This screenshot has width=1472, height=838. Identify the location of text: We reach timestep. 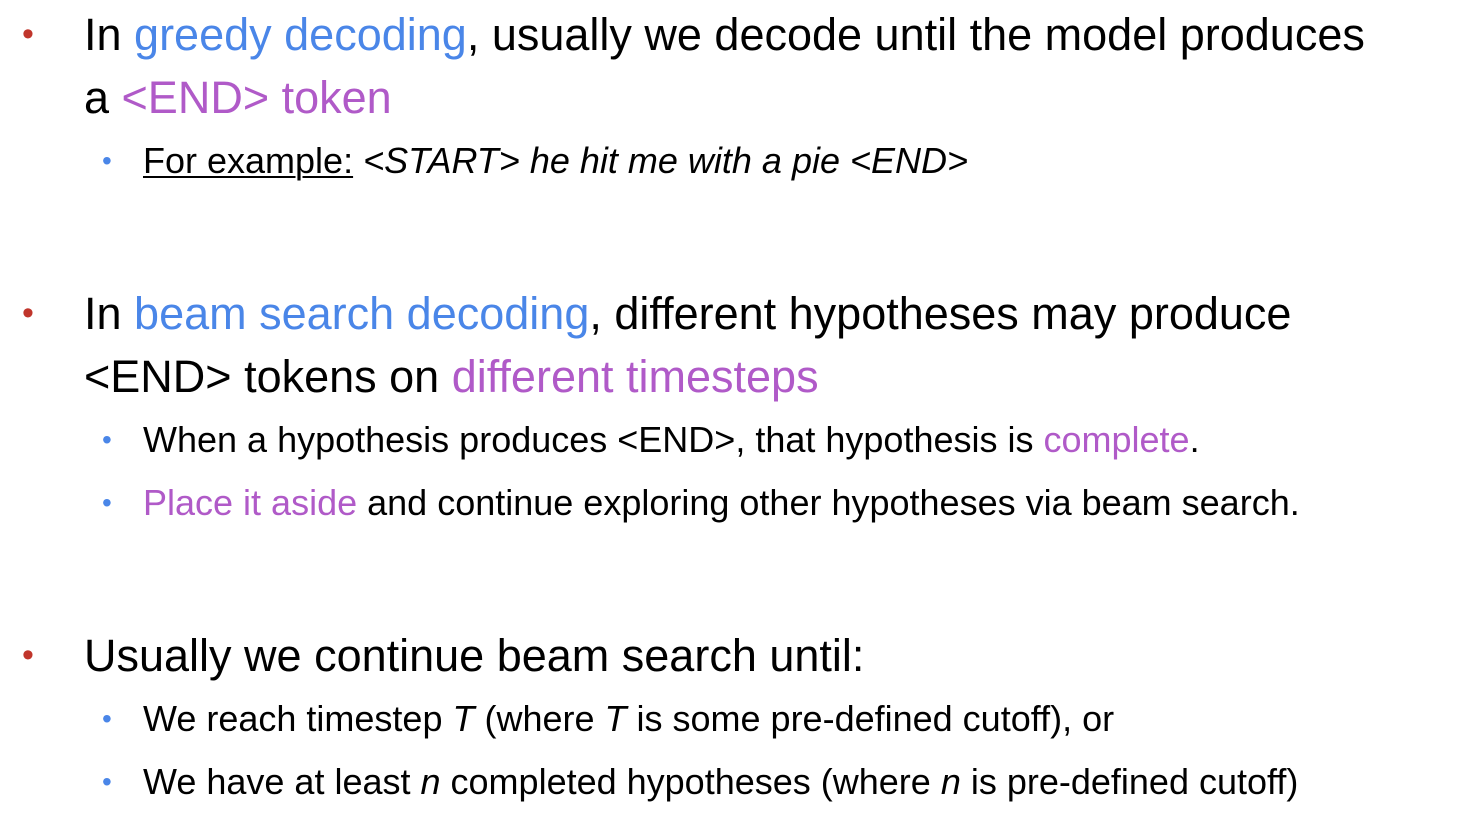
(298, 718).